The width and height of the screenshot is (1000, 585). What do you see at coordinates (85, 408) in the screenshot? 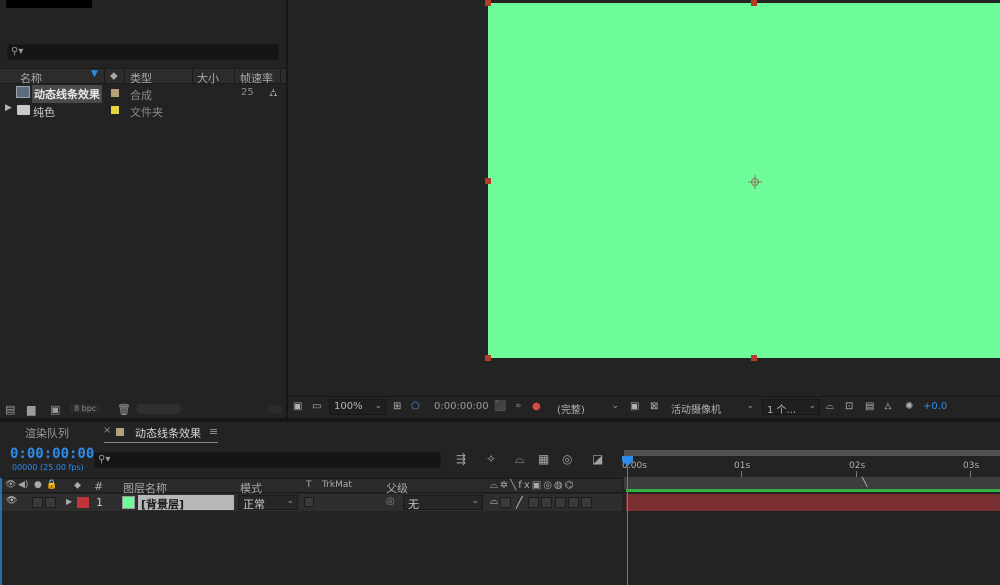
I see `bit-depth-button: 8 bpc` at bounding box center [85, 408].